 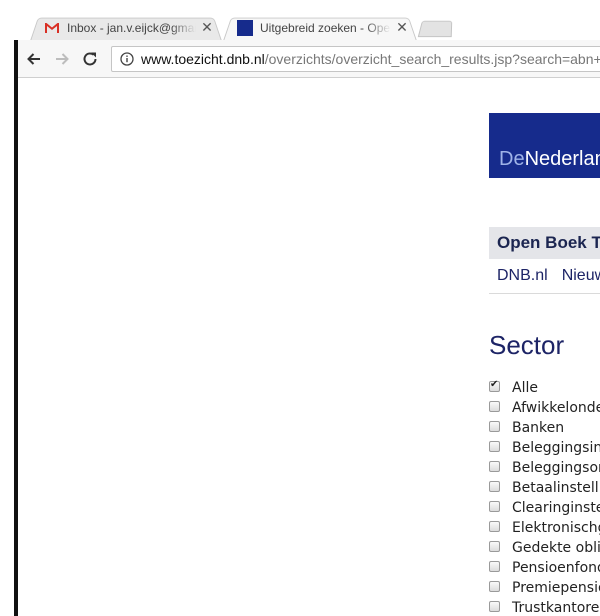 What do you see at coordinates (325, 28) in the screenshot?
I see `tab-title: Uitgebreid zoeken - Open Boek Toezicht` at bounding box center [325, 28].